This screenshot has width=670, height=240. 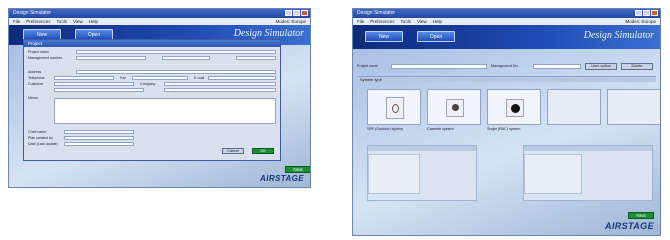 I want to click on email-input, so click(x=242, y=78).